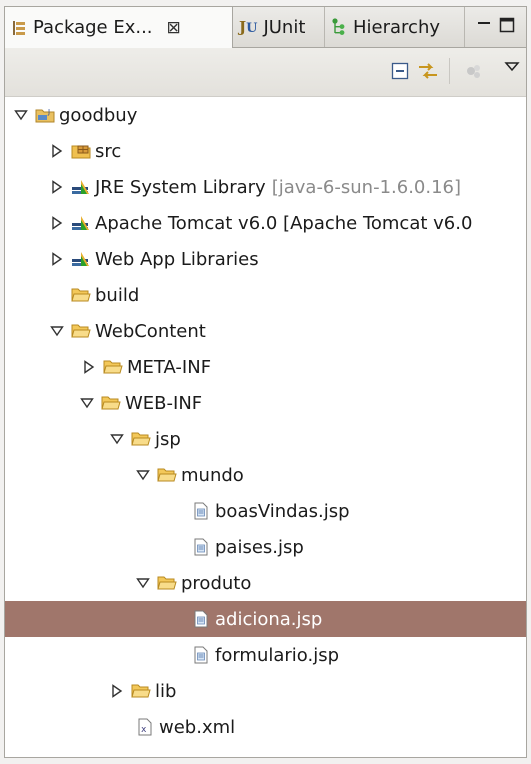  I want to click on tree-item-paises-jsp: paises.jsp, so click(265, 547).